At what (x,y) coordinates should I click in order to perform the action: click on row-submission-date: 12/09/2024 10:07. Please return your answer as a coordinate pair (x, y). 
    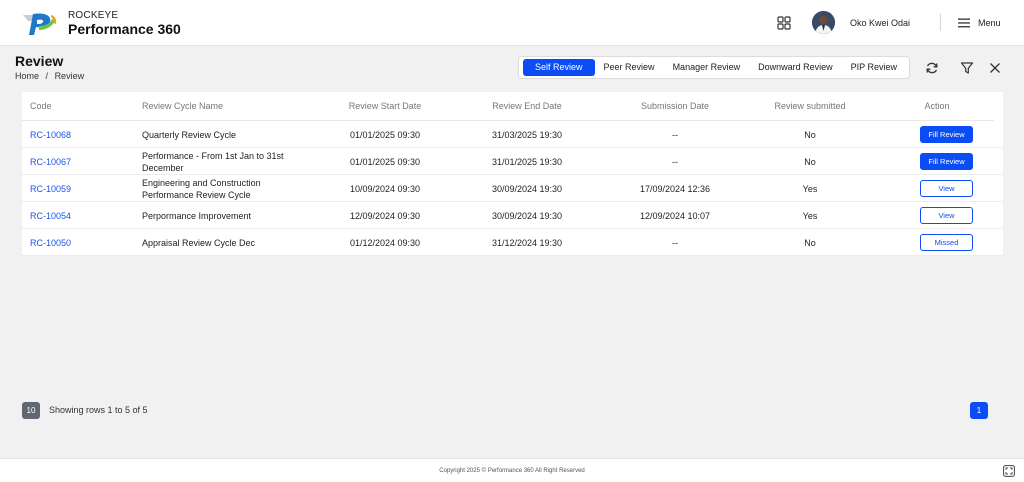
    Looking at the image, I should click on (675, 216).